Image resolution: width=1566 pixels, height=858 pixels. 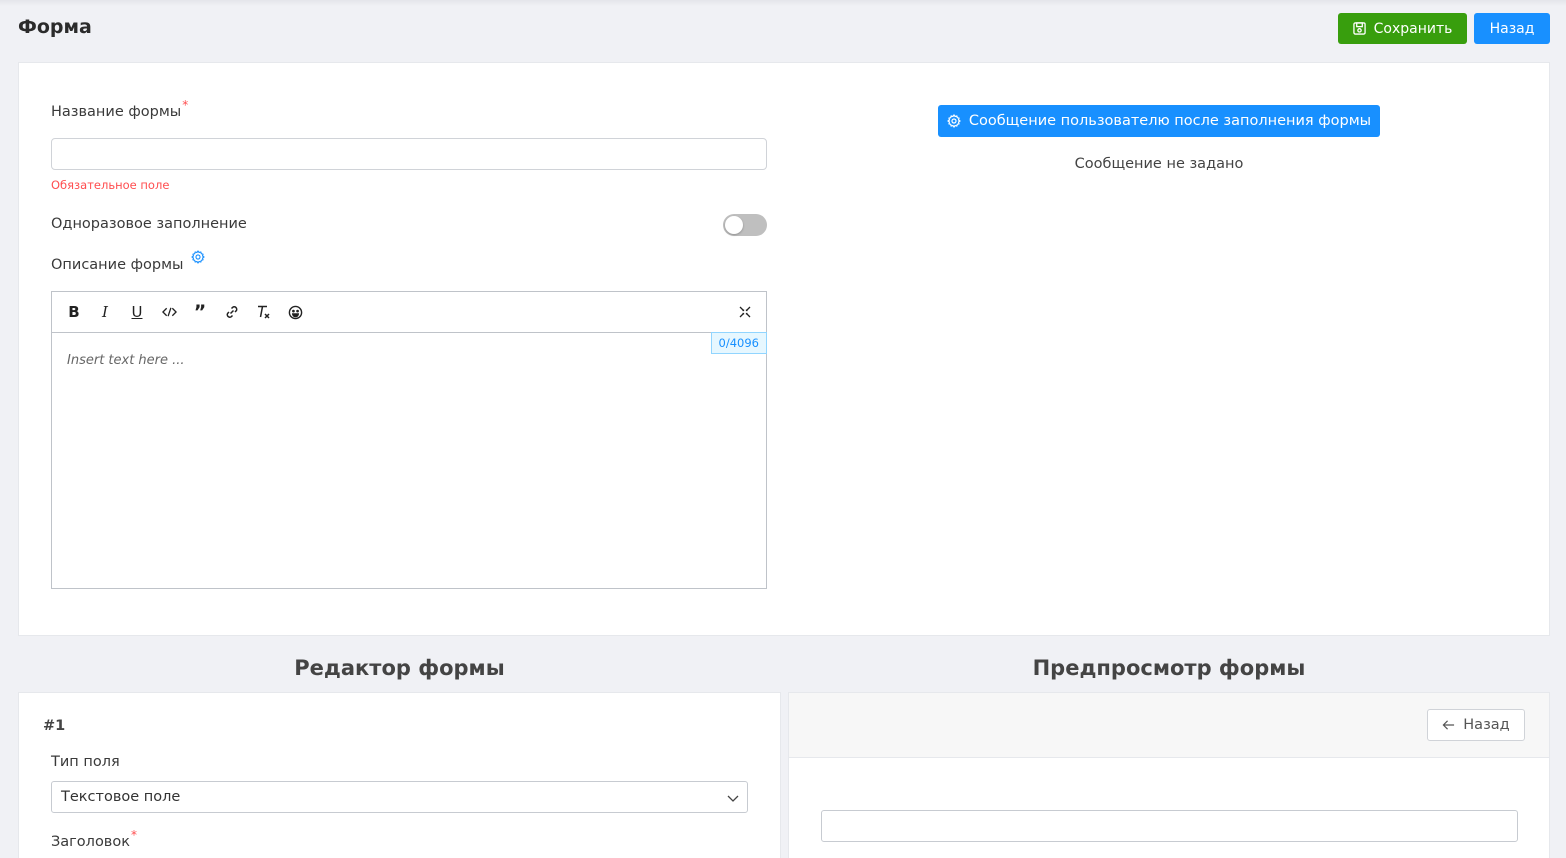 What do you see at coordinates (1413, 28) in the screenshot?
I see `save-button-label: Сохранить` at bounding box center [1413, 28].